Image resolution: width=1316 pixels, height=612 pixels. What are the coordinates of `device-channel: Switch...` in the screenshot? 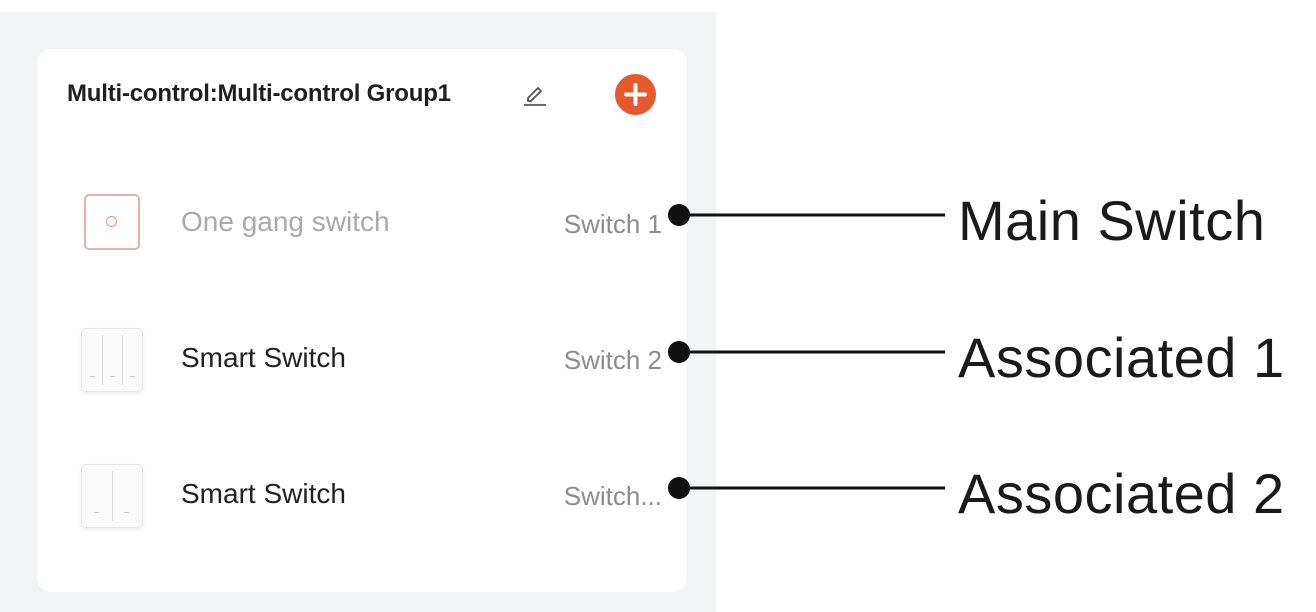 It's located at (612, 496).